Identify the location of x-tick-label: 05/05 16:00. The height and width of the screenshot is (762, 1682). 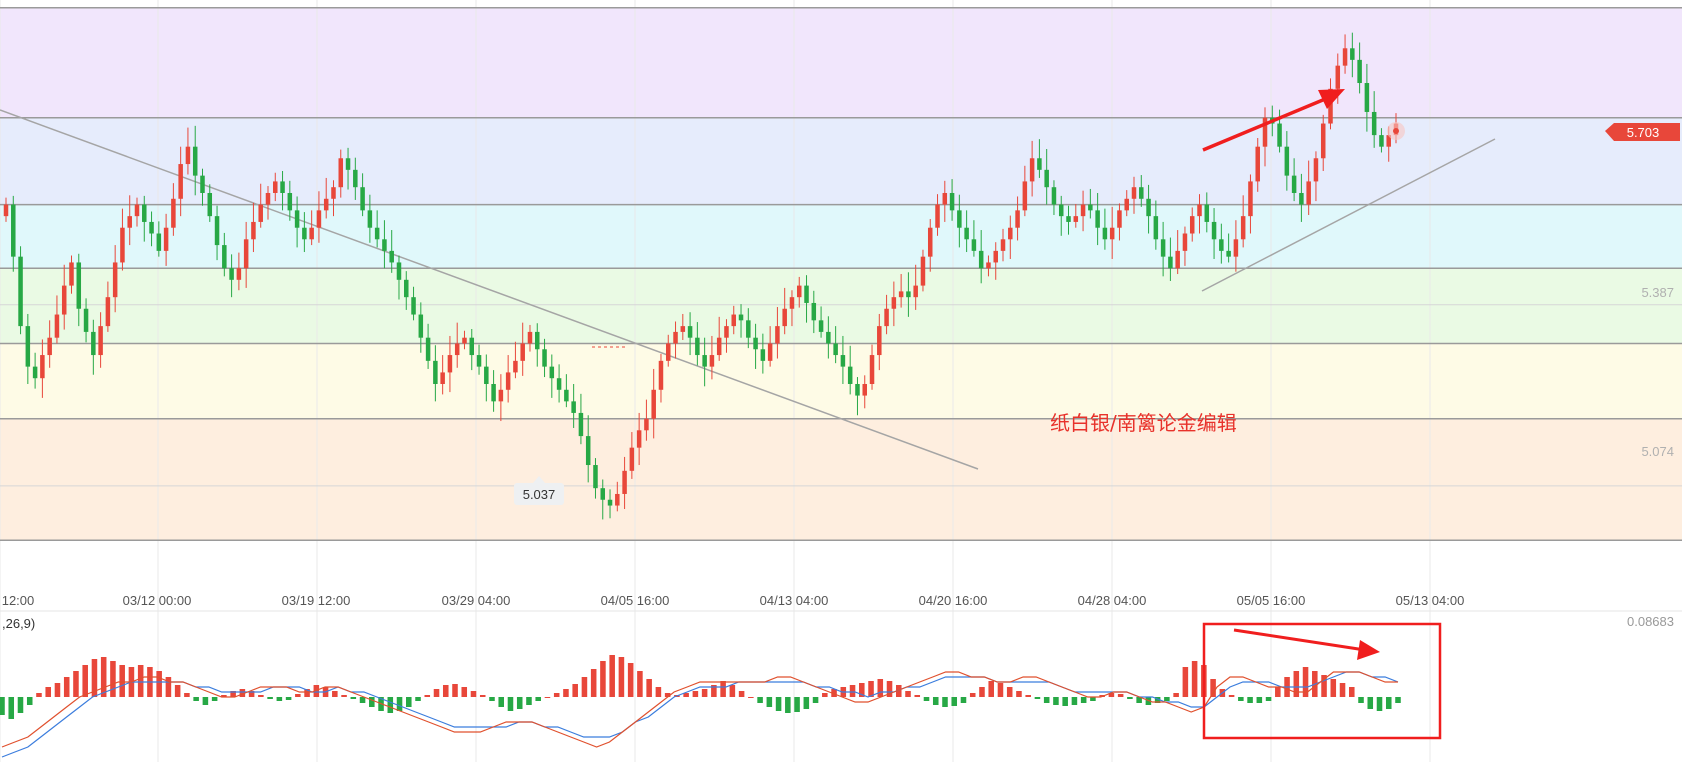
(1271, 600).